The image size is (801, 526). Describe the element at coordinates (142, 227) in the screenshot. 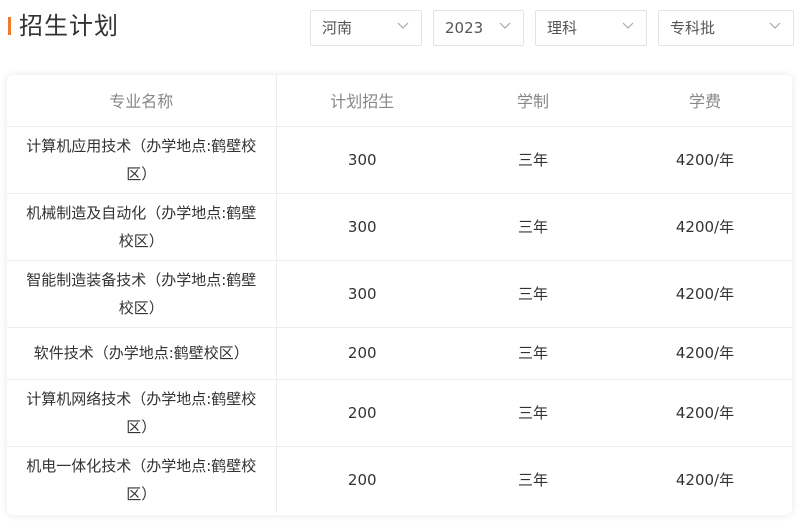

I see `major-cell: 机械制造及自动化（办学地点:鹤壁校区）` at that location.